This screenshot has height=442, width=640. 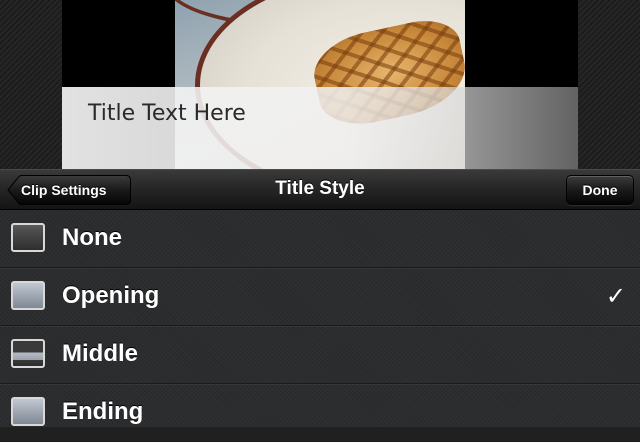 What do you see at coordinates (100, 353) in the screenshot?
I see `style-option-label: Middle` at bounding box center [100, 353].